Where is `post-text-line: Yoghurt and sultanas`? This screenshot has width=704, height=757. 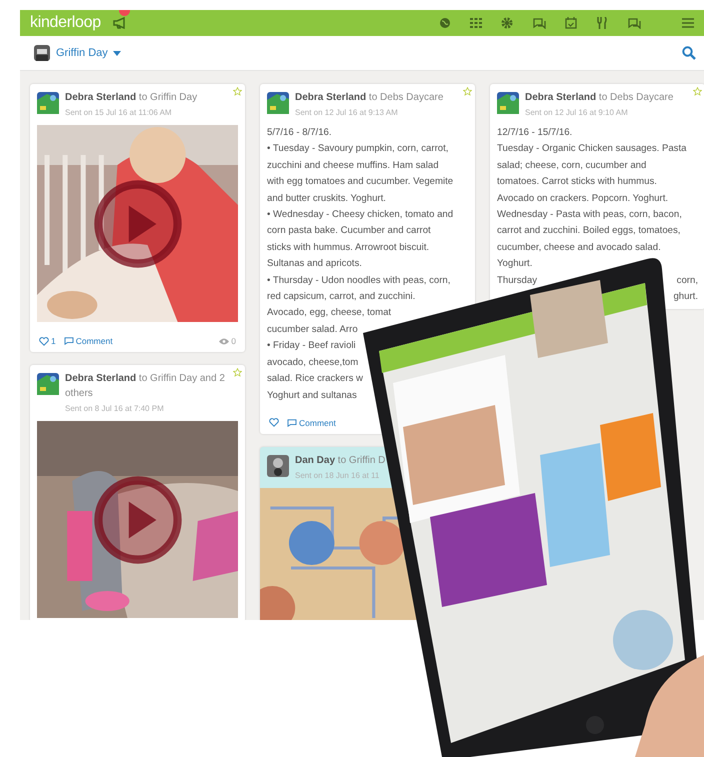 post-text-line: Yoghurt and sultanas is located at coordinates (312, 395).